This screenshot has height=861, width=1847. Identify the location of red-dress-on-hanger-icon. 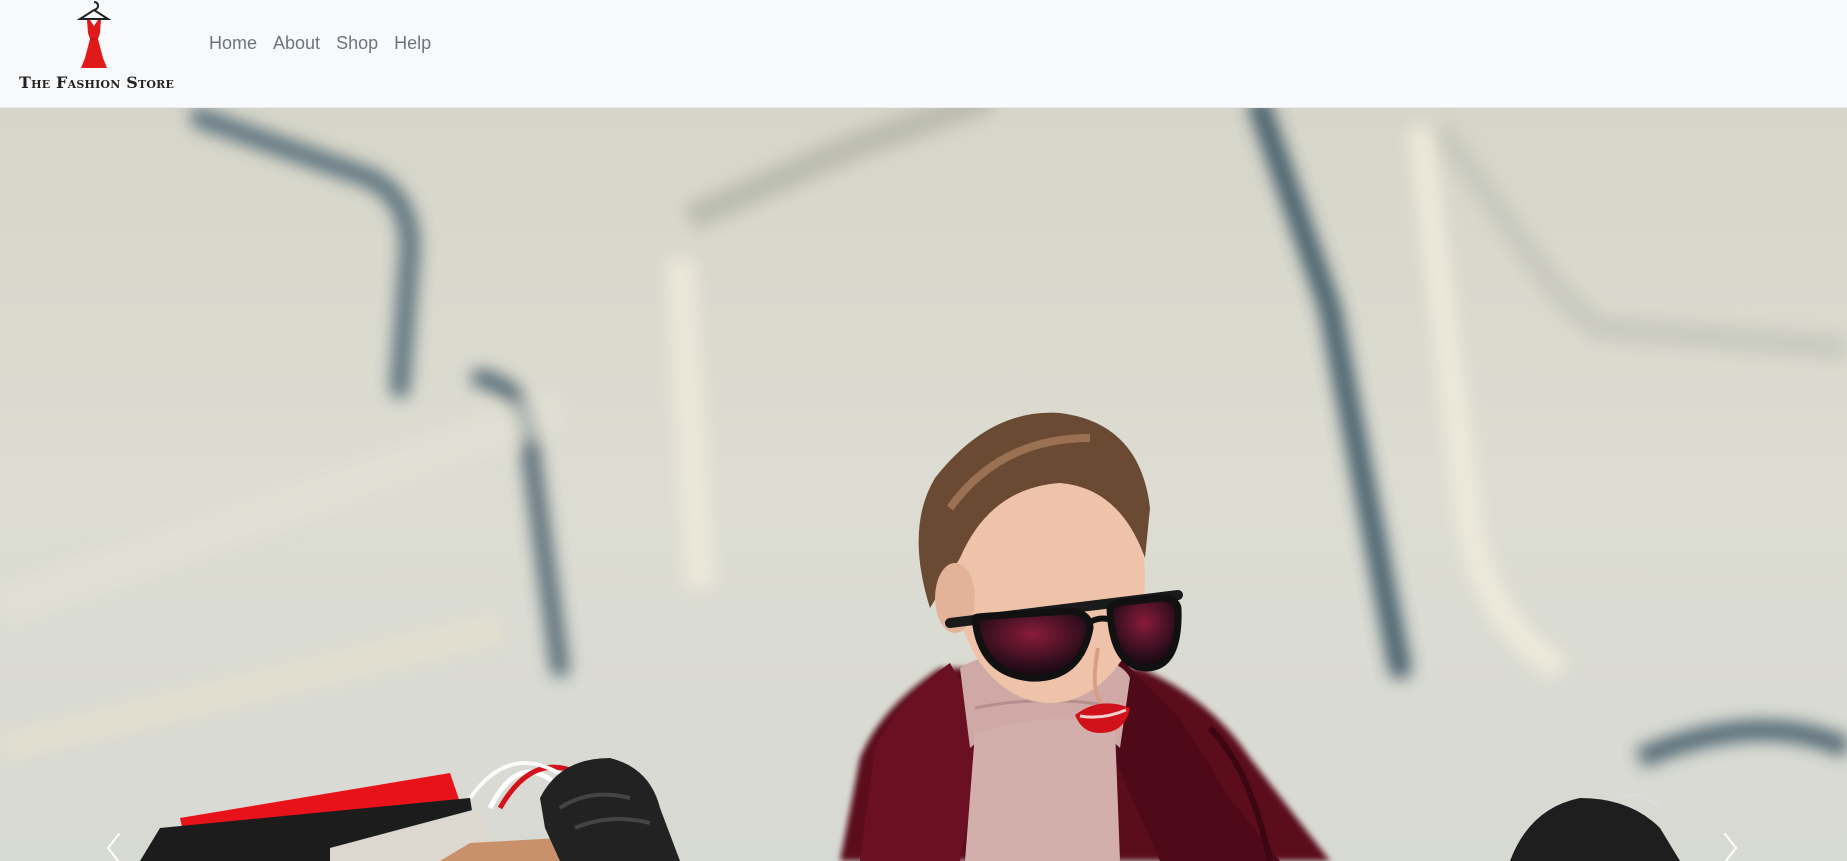
(94, 34).